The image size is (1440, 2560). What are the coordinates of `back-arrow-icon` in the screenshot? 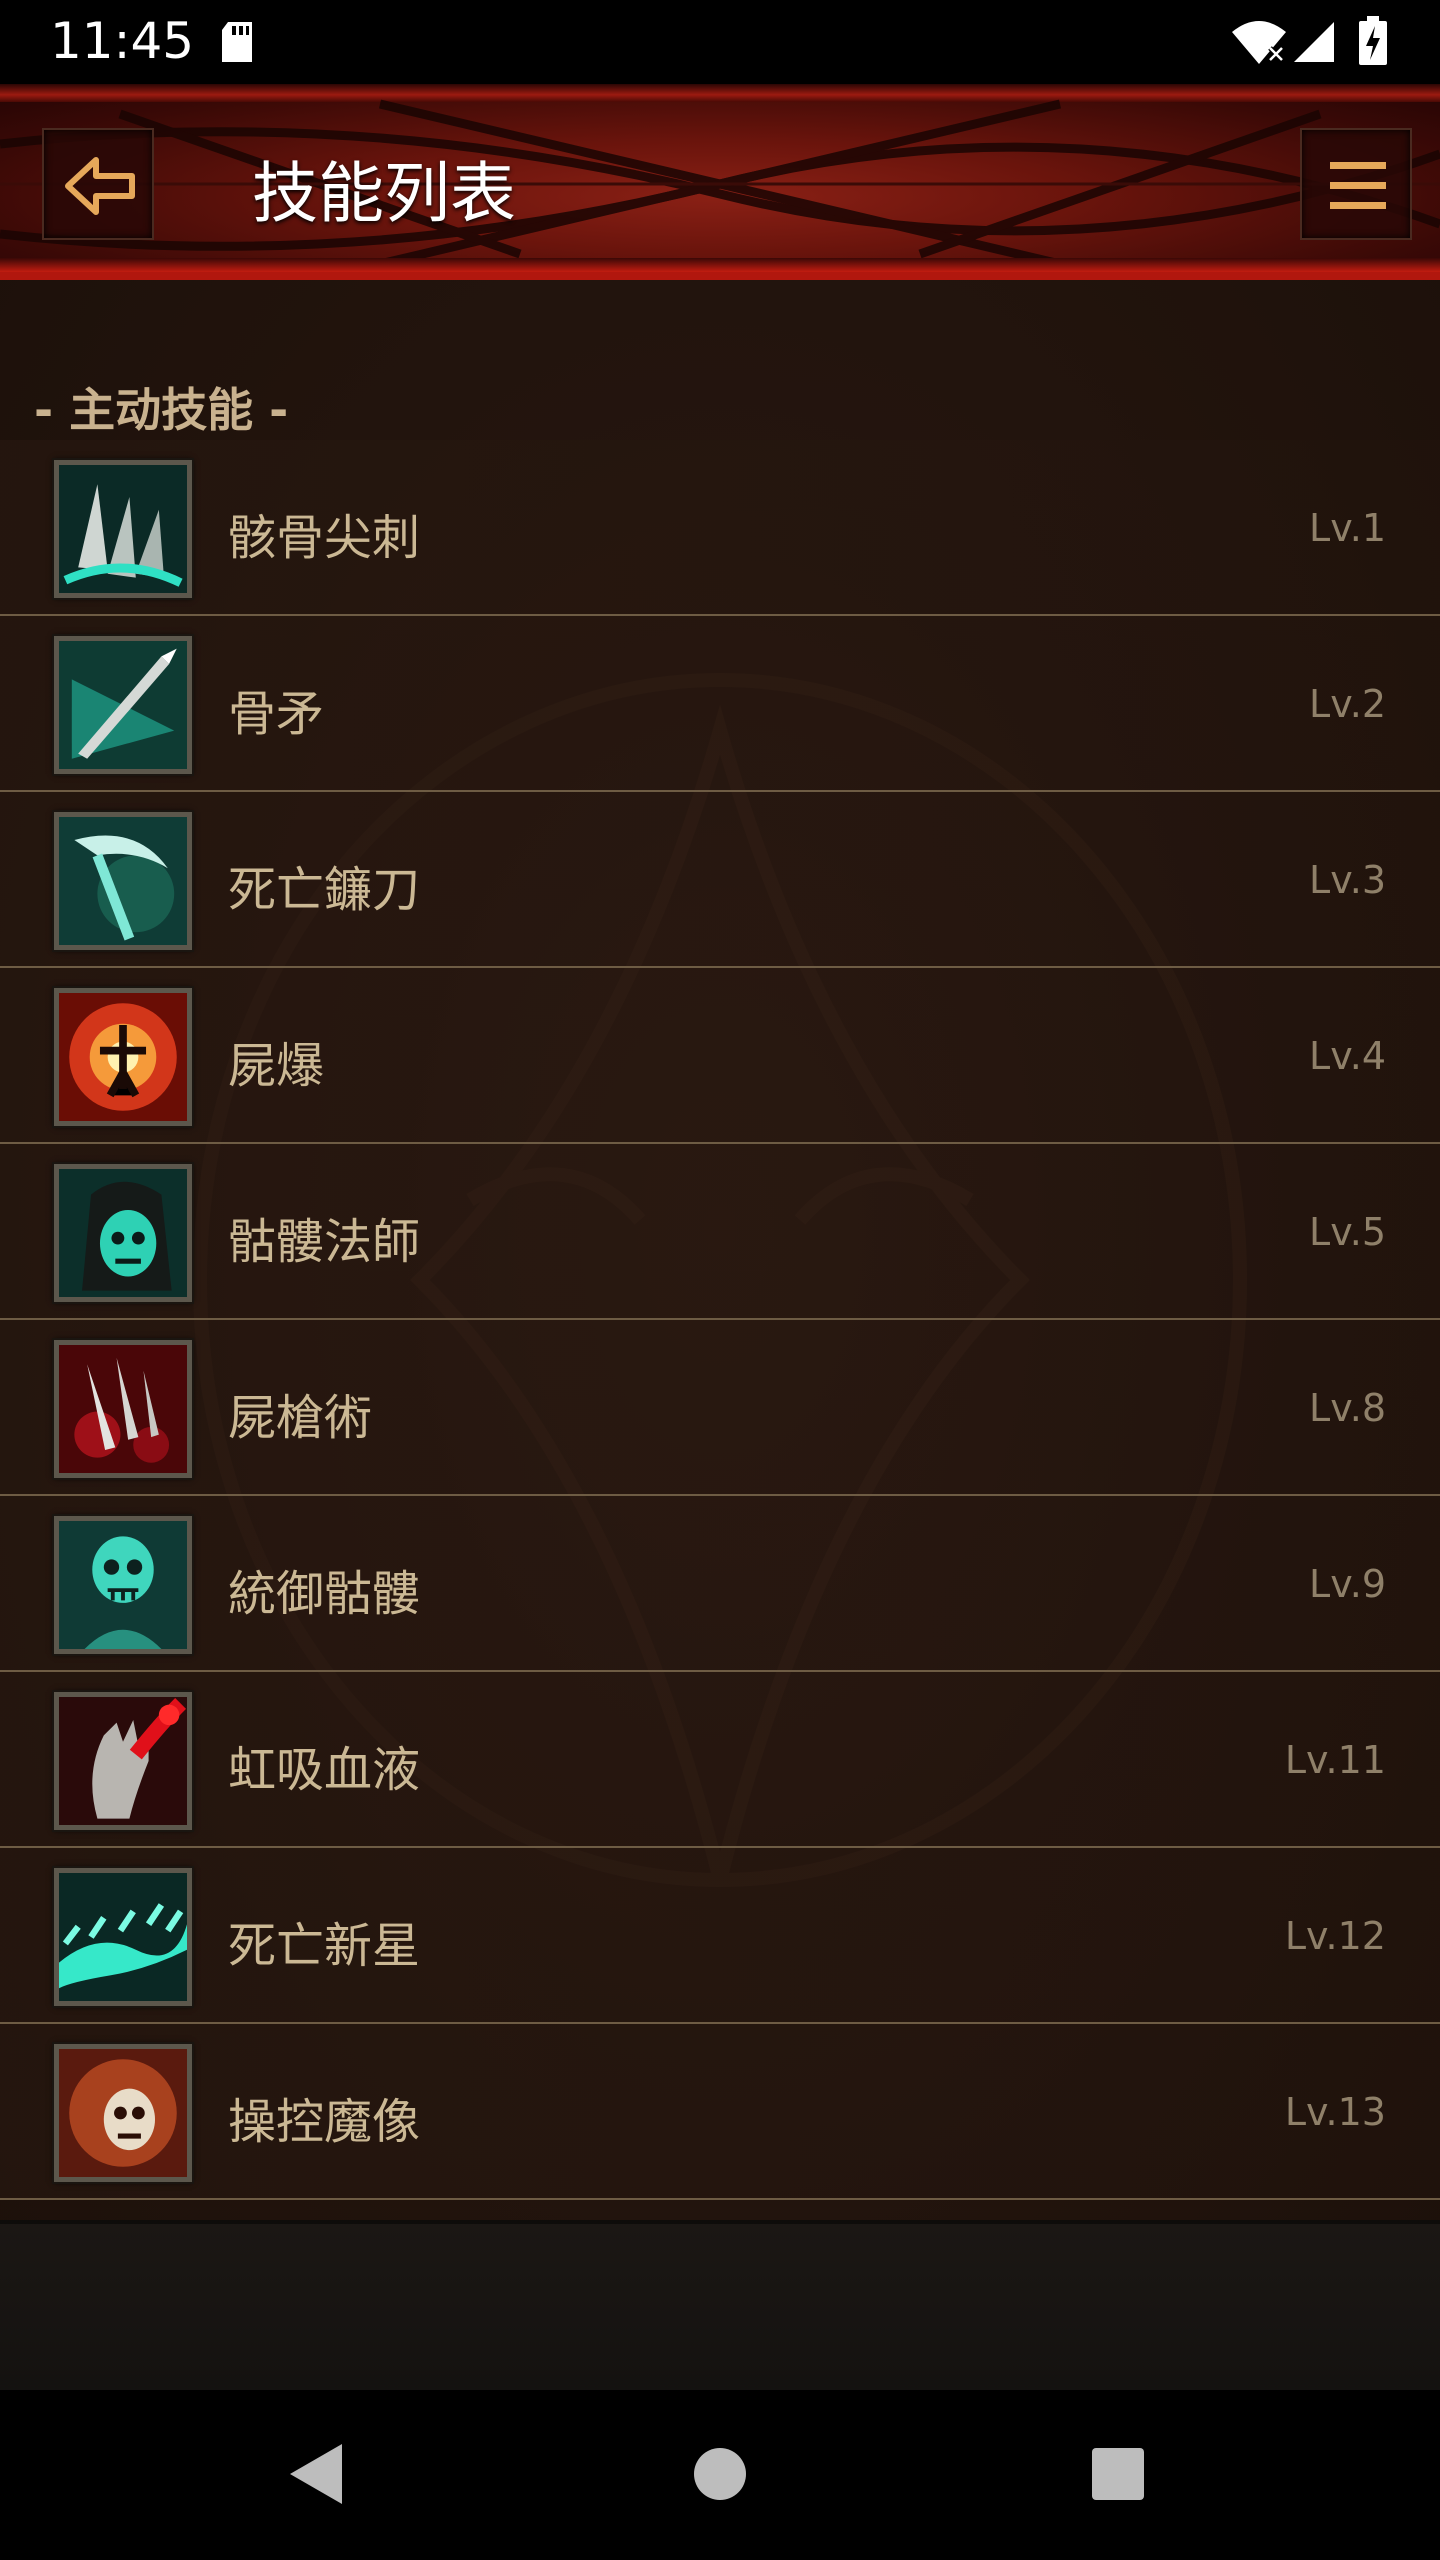 It's located at (100, 186).